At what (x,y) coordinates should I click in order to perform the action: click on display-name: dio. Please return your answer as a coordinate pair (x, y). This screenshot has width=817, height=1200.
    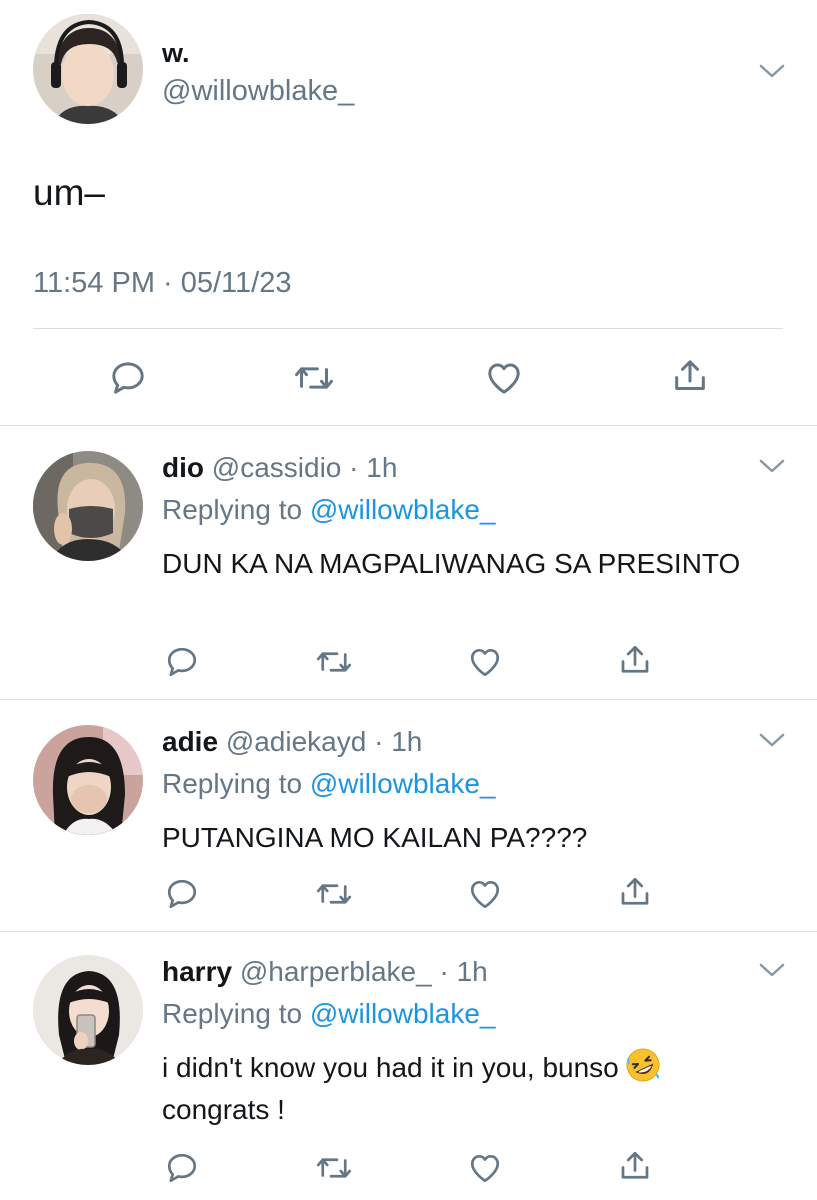
    Looking at the image, I should click on (183, 467).